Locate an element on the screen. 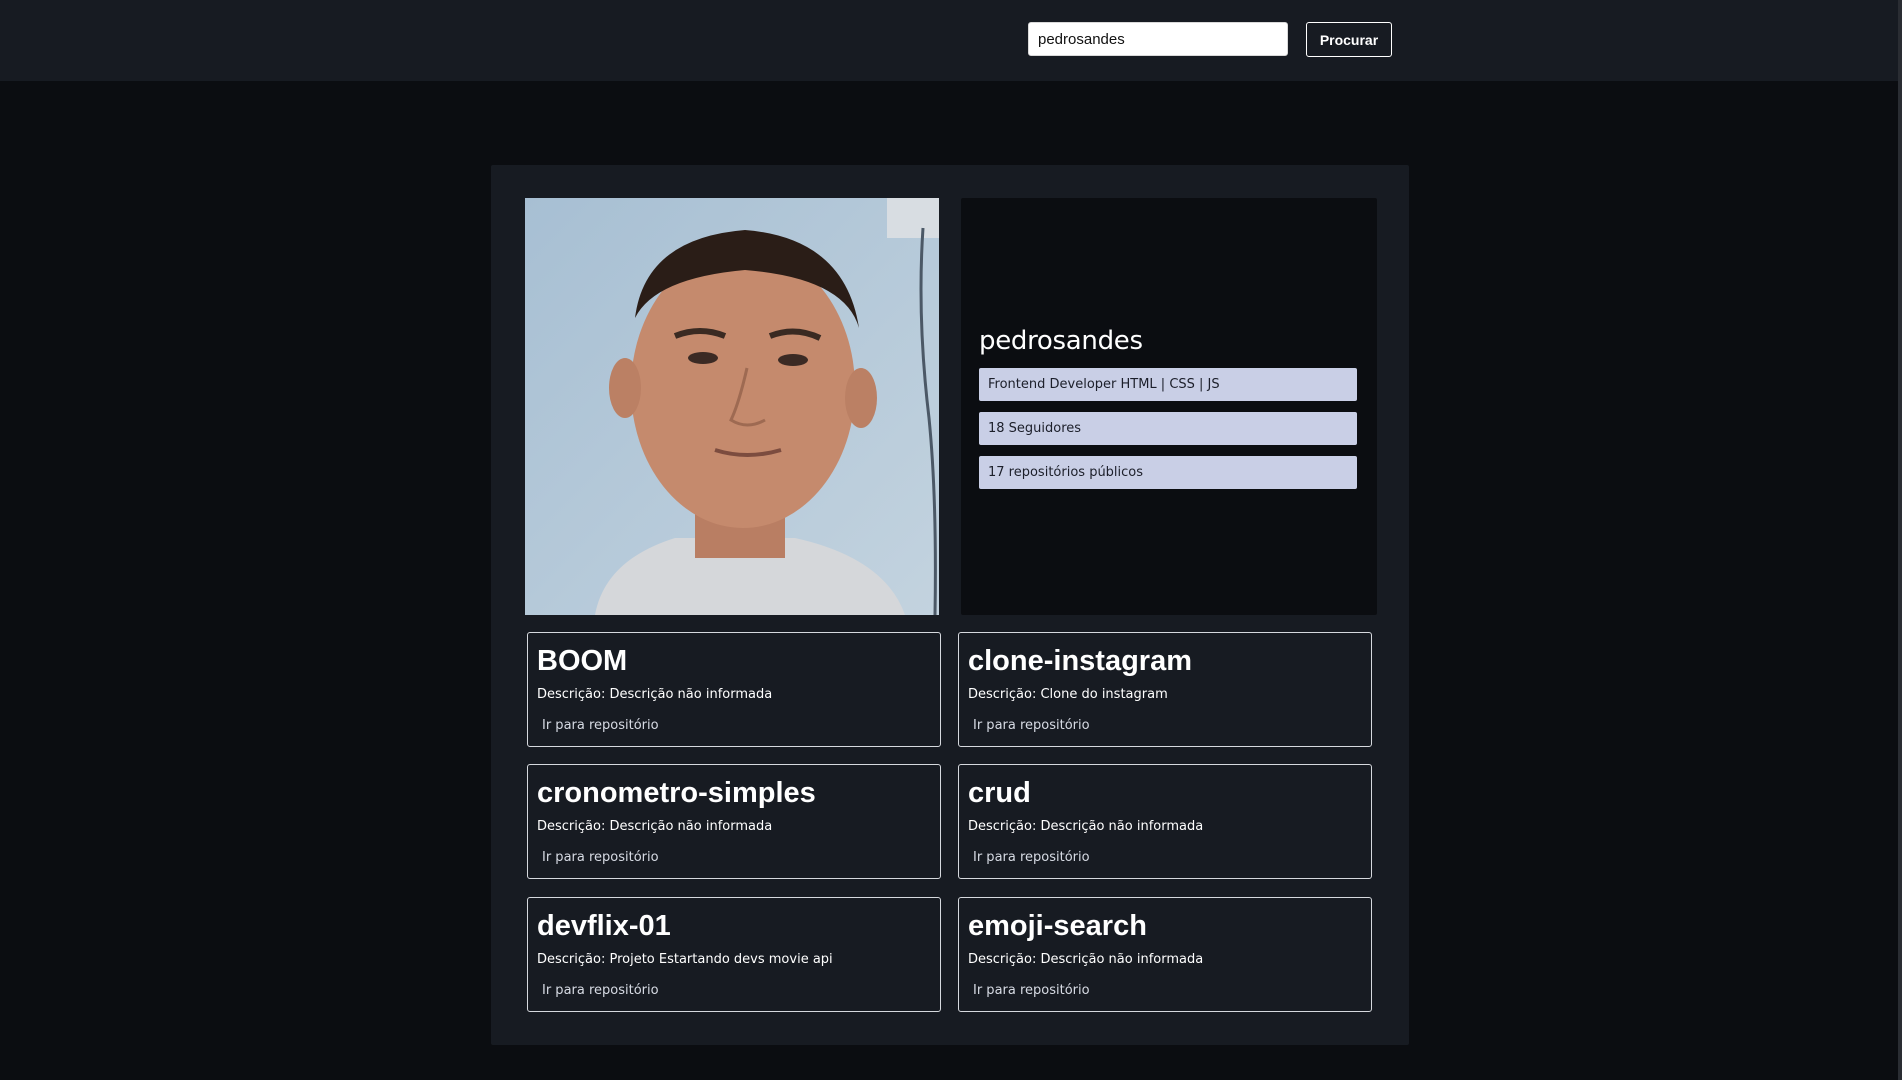 This screenshot has width=1902, height=1080. repo-name: emoji-search is located at coordinates (1057, 926).